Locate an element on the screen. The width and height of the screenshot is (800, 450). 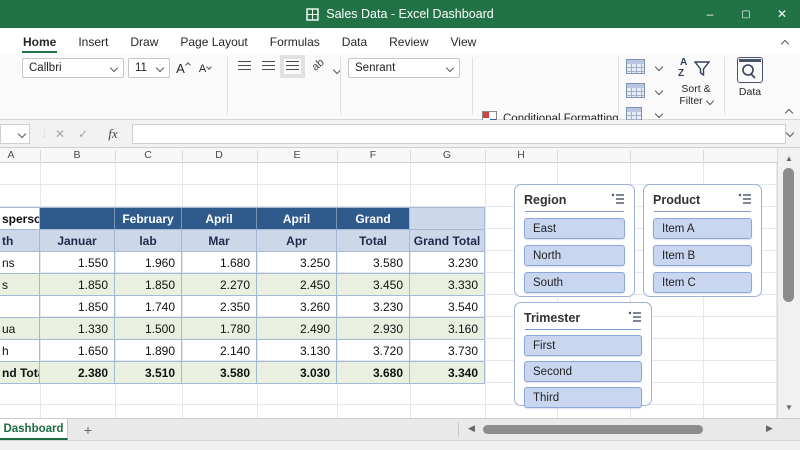
pivot-cell: 3.340 is located at coordinates (447, 373).